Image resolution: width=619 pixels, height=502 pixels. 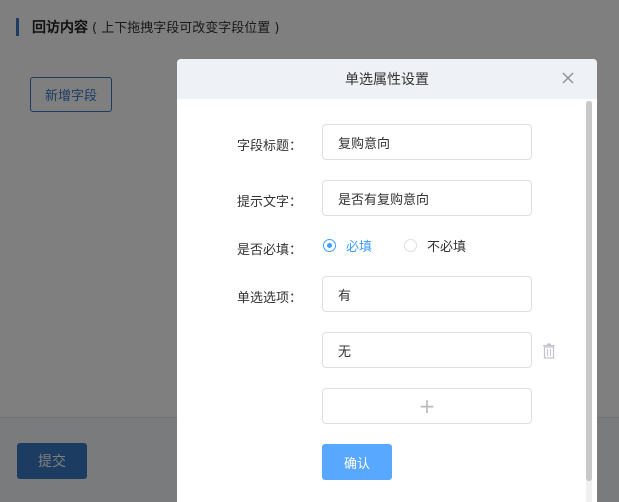 I want to click on trash-icon, so click(x=549, y=351).